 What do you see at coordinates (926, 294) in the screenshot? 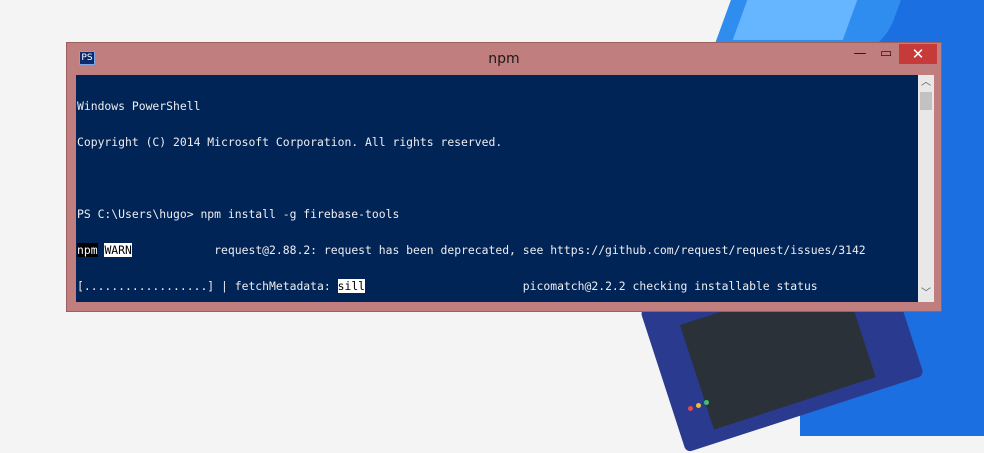
I see `scroll-down-icon: ﹀` at bounding box center [926, 294].